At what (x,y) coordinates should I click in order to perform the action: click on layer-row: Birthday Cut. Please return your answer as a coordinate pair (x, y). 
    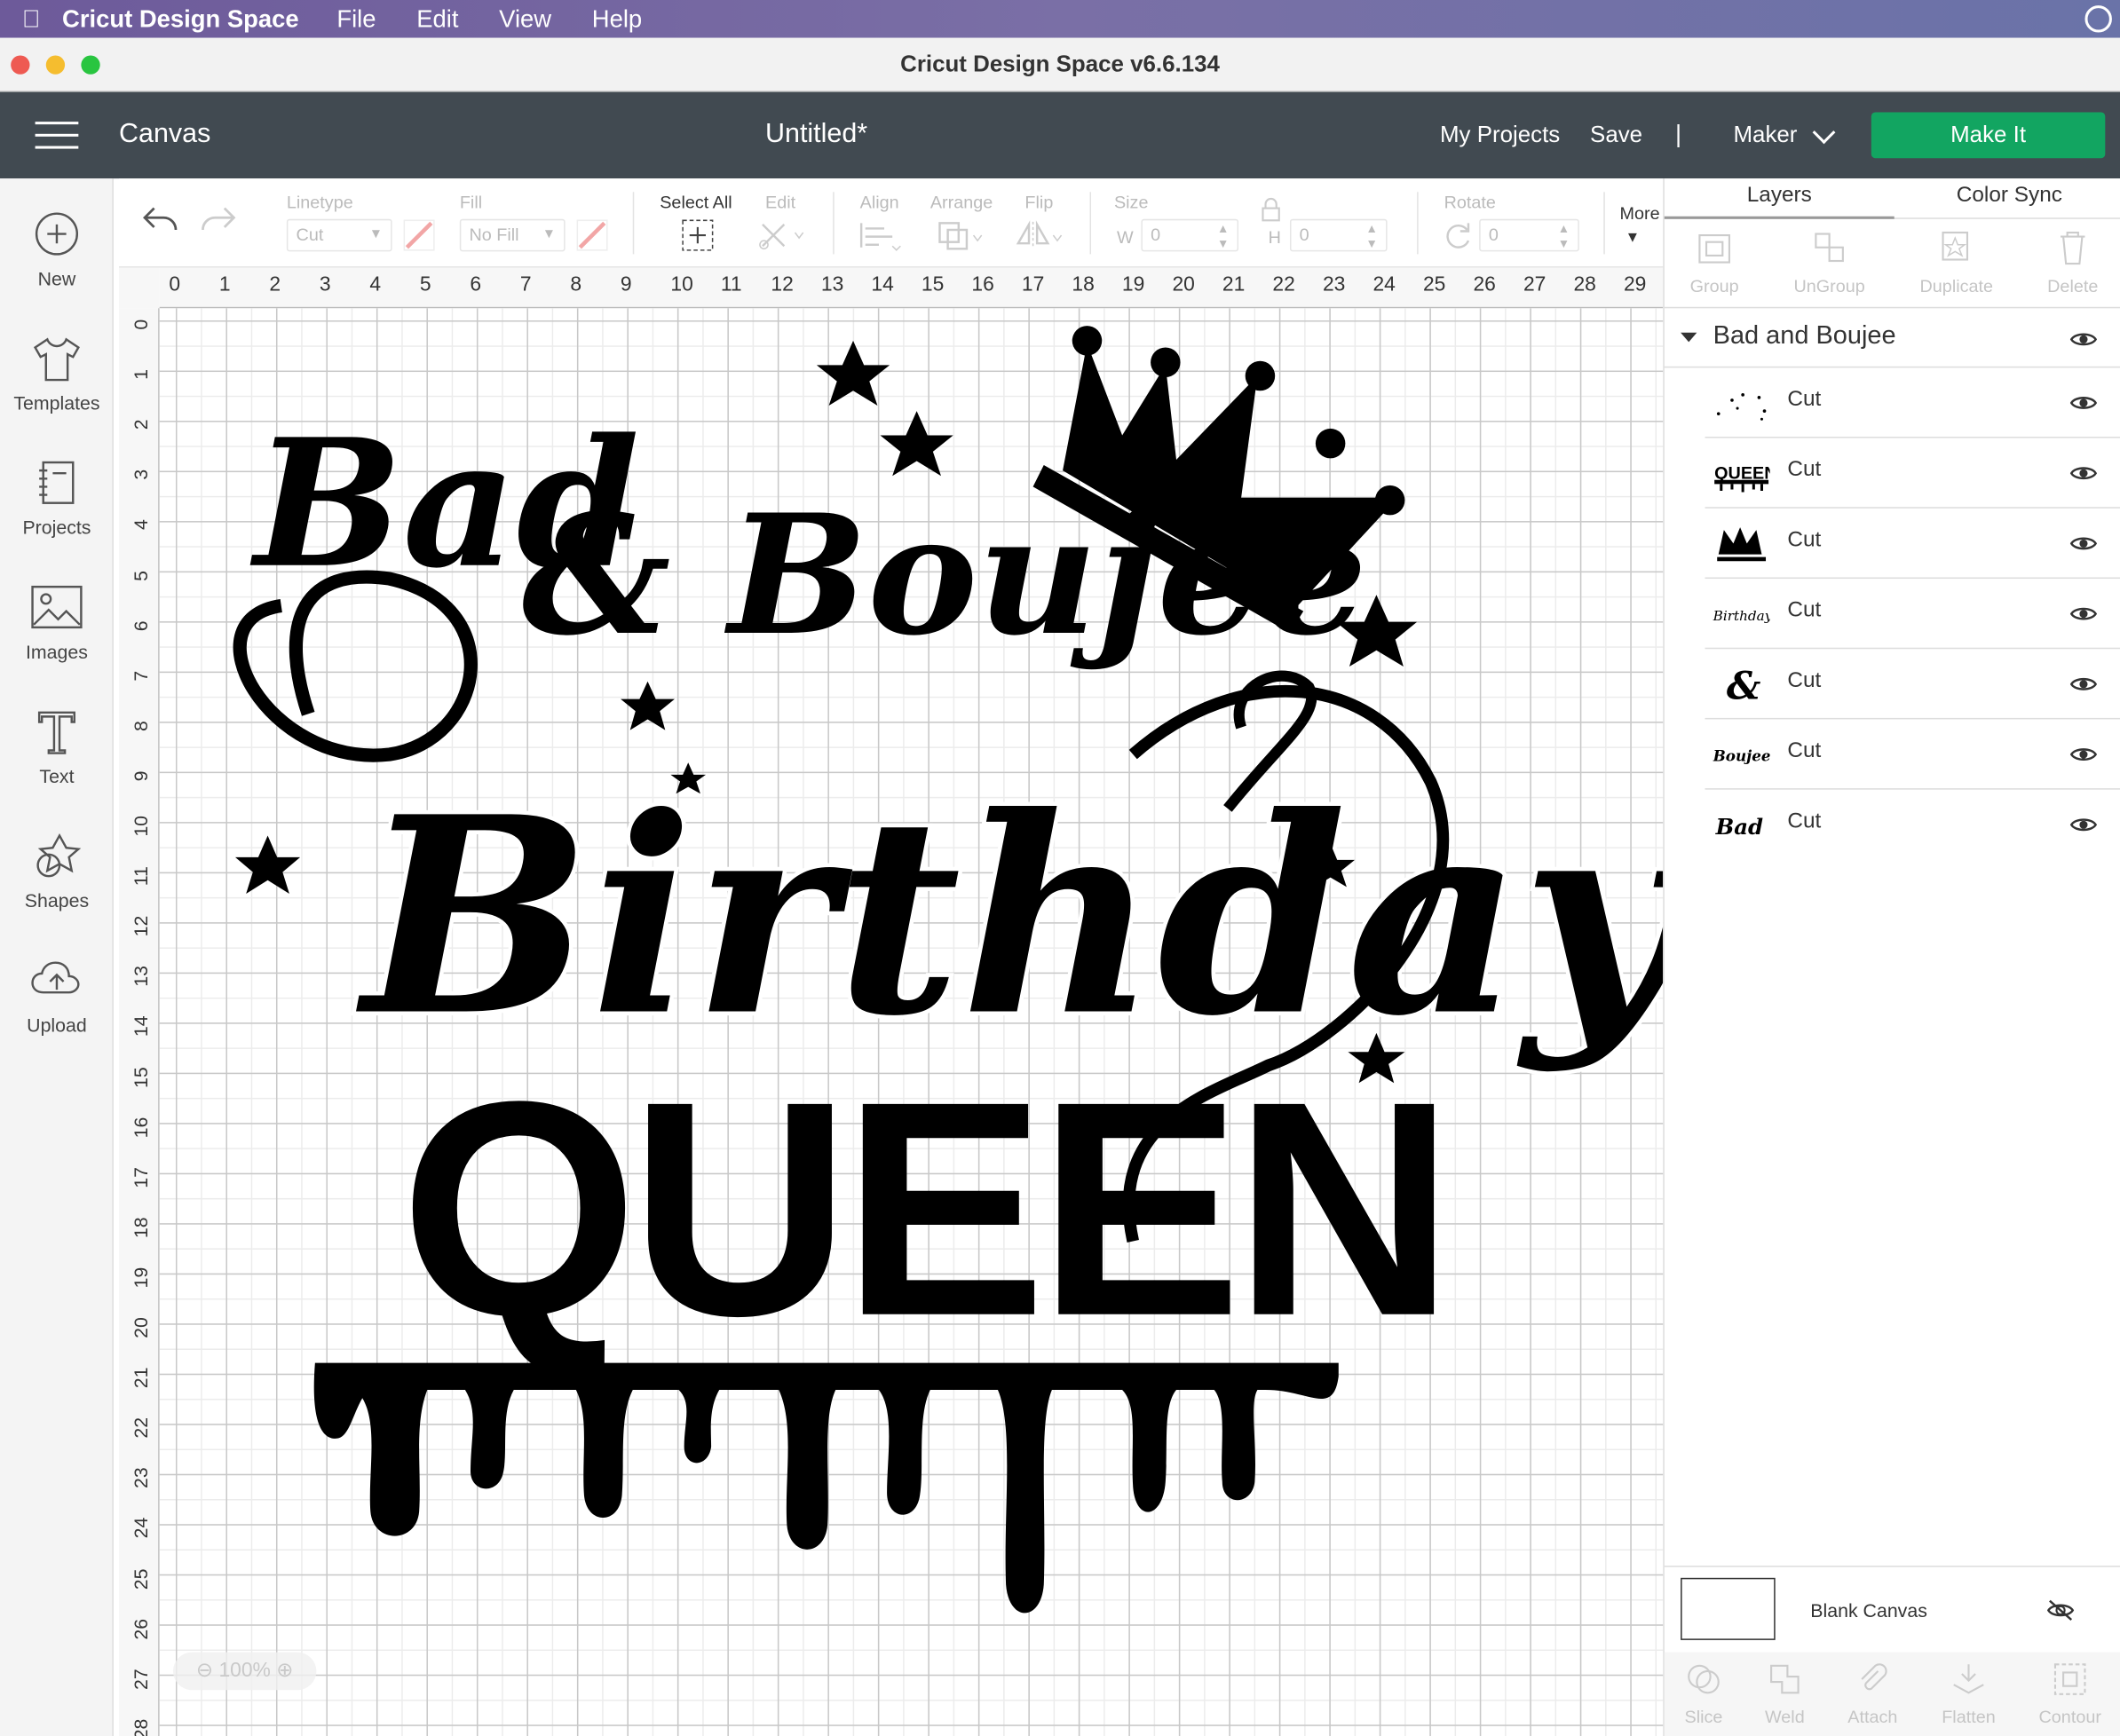
    Looking at the image, I should click on (1913, 614).